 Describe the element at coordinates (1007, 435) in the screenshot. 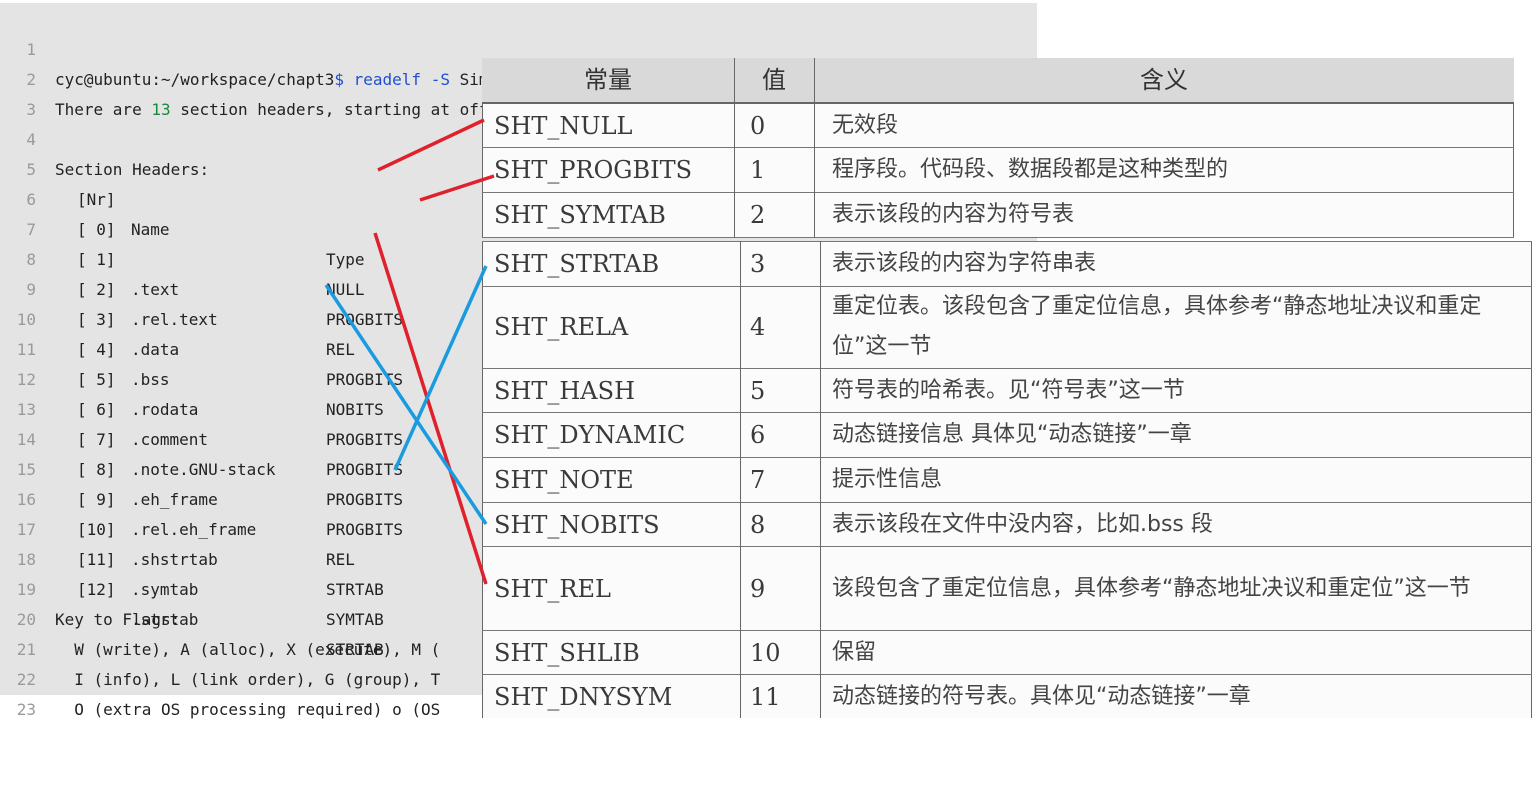

I see `table-row: SHT_DYNAMIC 6 动态链接信息 具体见“动态链接”一章` at that location.